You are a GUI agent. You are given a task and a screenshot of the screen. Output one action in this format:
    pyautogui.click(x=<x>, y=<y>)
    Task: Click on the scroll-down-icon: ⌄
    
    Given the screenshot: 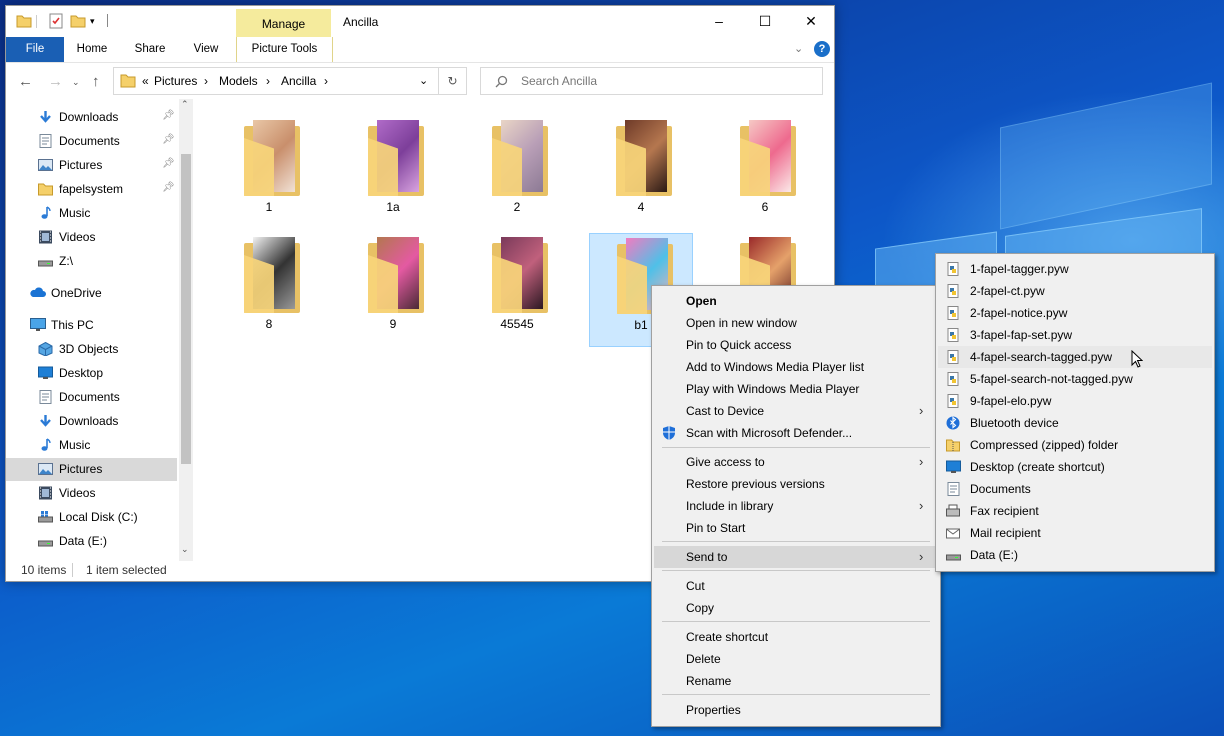 What is the action you would take?
    pyautogui.click(x=185, y=549)
    